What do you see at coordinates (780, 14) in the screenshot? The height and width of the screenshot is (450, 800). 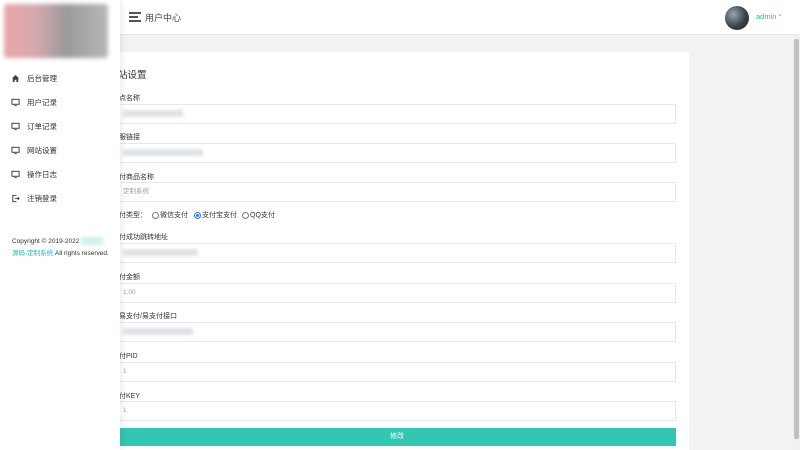 I see `chevron-down-icon: ⌄` at bounding box center [780, 14].